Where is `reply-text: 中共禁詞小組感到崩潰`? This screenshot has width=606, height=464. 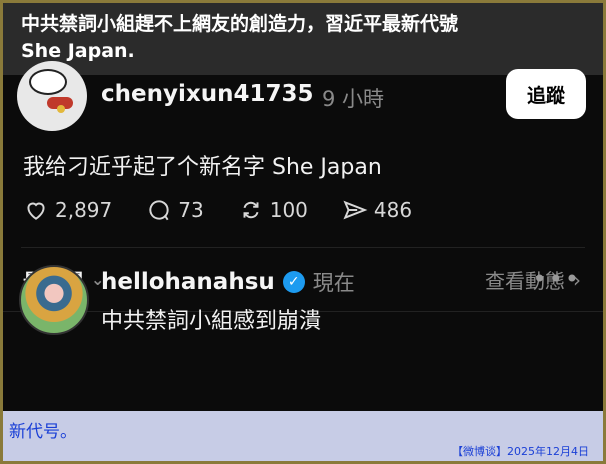 reply-text: 中共禁詞小組感到崩潰 is located at coordinates (211, 321).